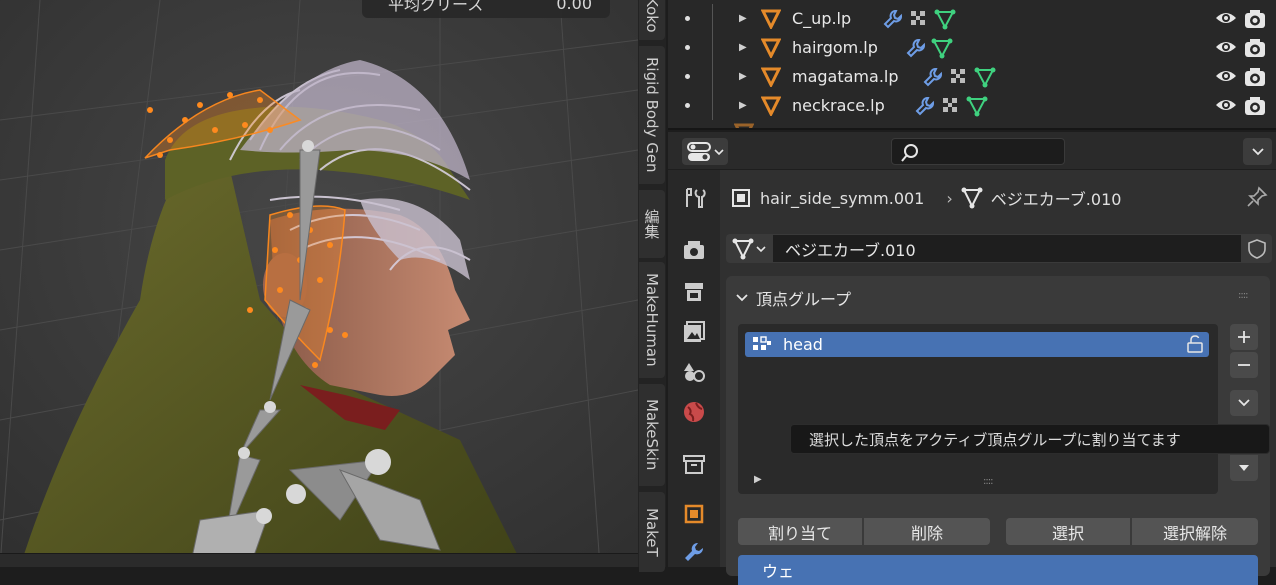 The width and height of the screenshot is (1276, 585). Describe the element at coordinates (998, 570) in the screenshot. I see `weight-slider: ウェ` at that location.